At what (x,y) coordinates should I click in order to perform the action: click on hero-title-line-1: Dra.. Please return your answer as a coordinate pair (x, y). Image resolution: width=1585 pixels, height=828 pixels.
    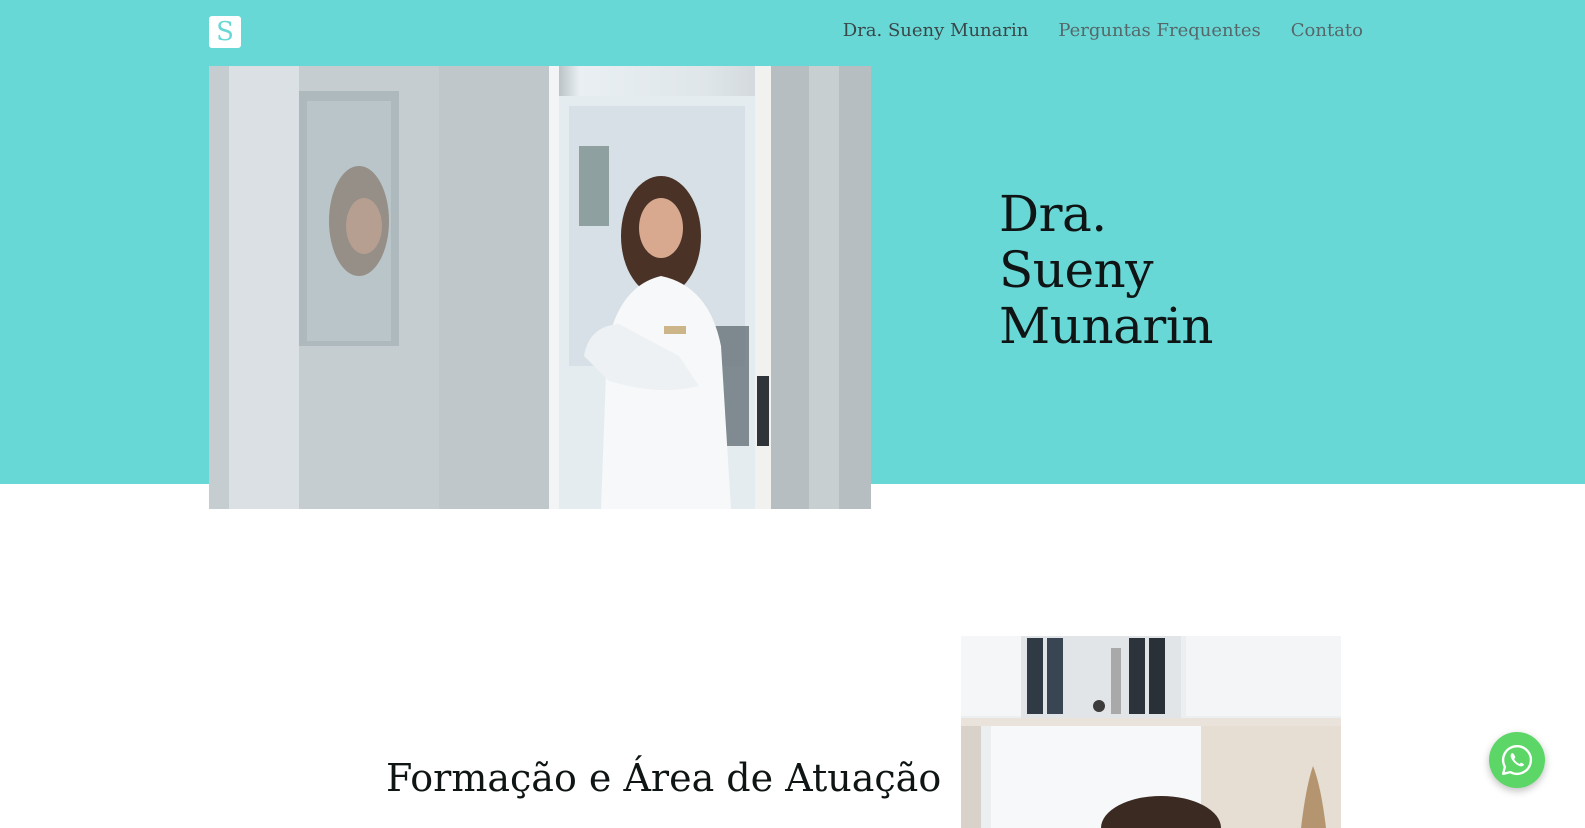
    Looking at the image, I should click on (1053, 214).